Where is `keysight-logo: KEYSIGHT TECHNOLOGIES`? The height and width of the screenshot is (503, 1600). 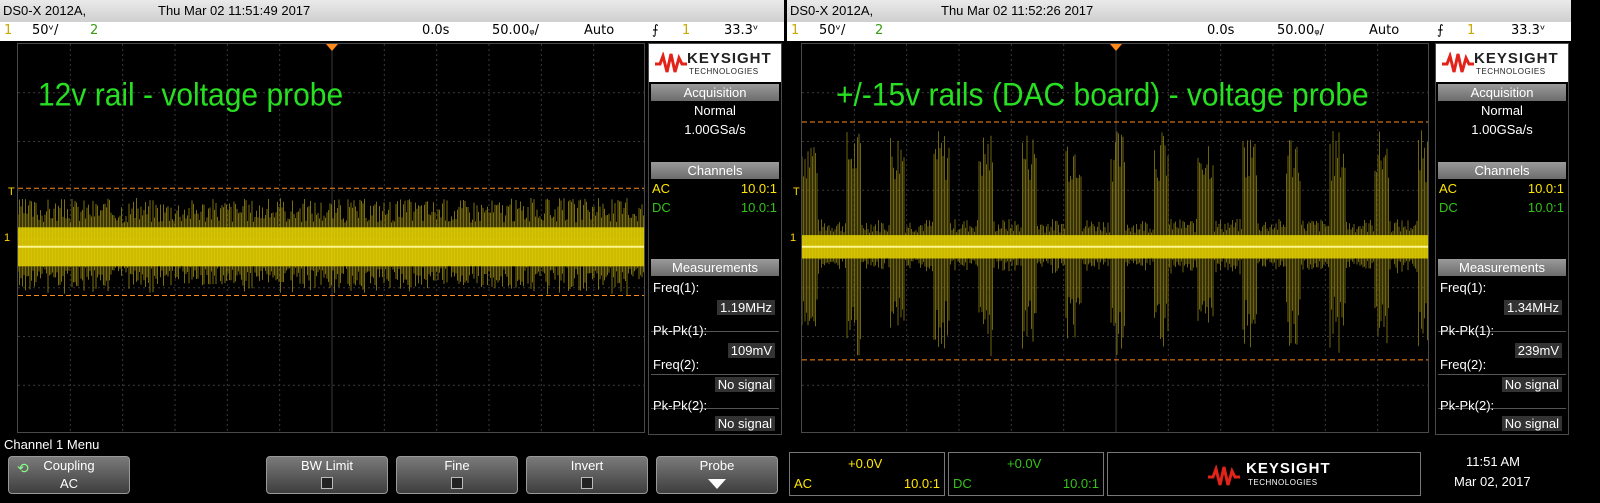
keysight-logo: KEYSIGHT TECHNOLOGIES is located at coordinates (715, 63).